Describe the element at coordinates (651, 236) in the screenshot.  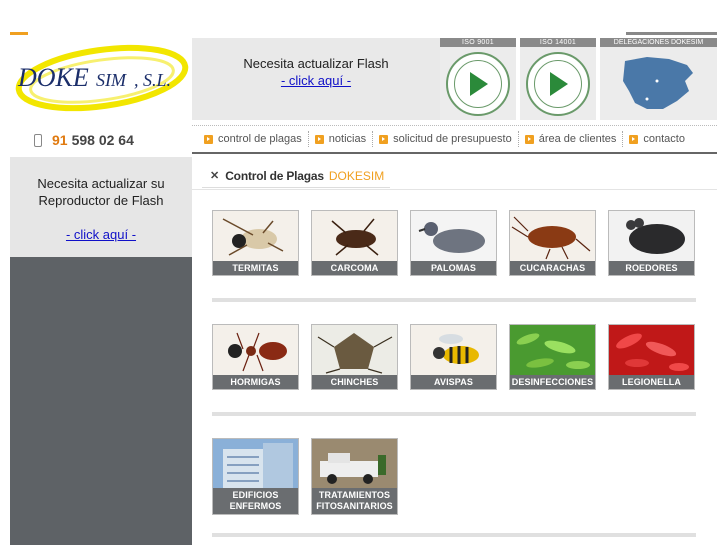
I see `rat-icon` at that location.